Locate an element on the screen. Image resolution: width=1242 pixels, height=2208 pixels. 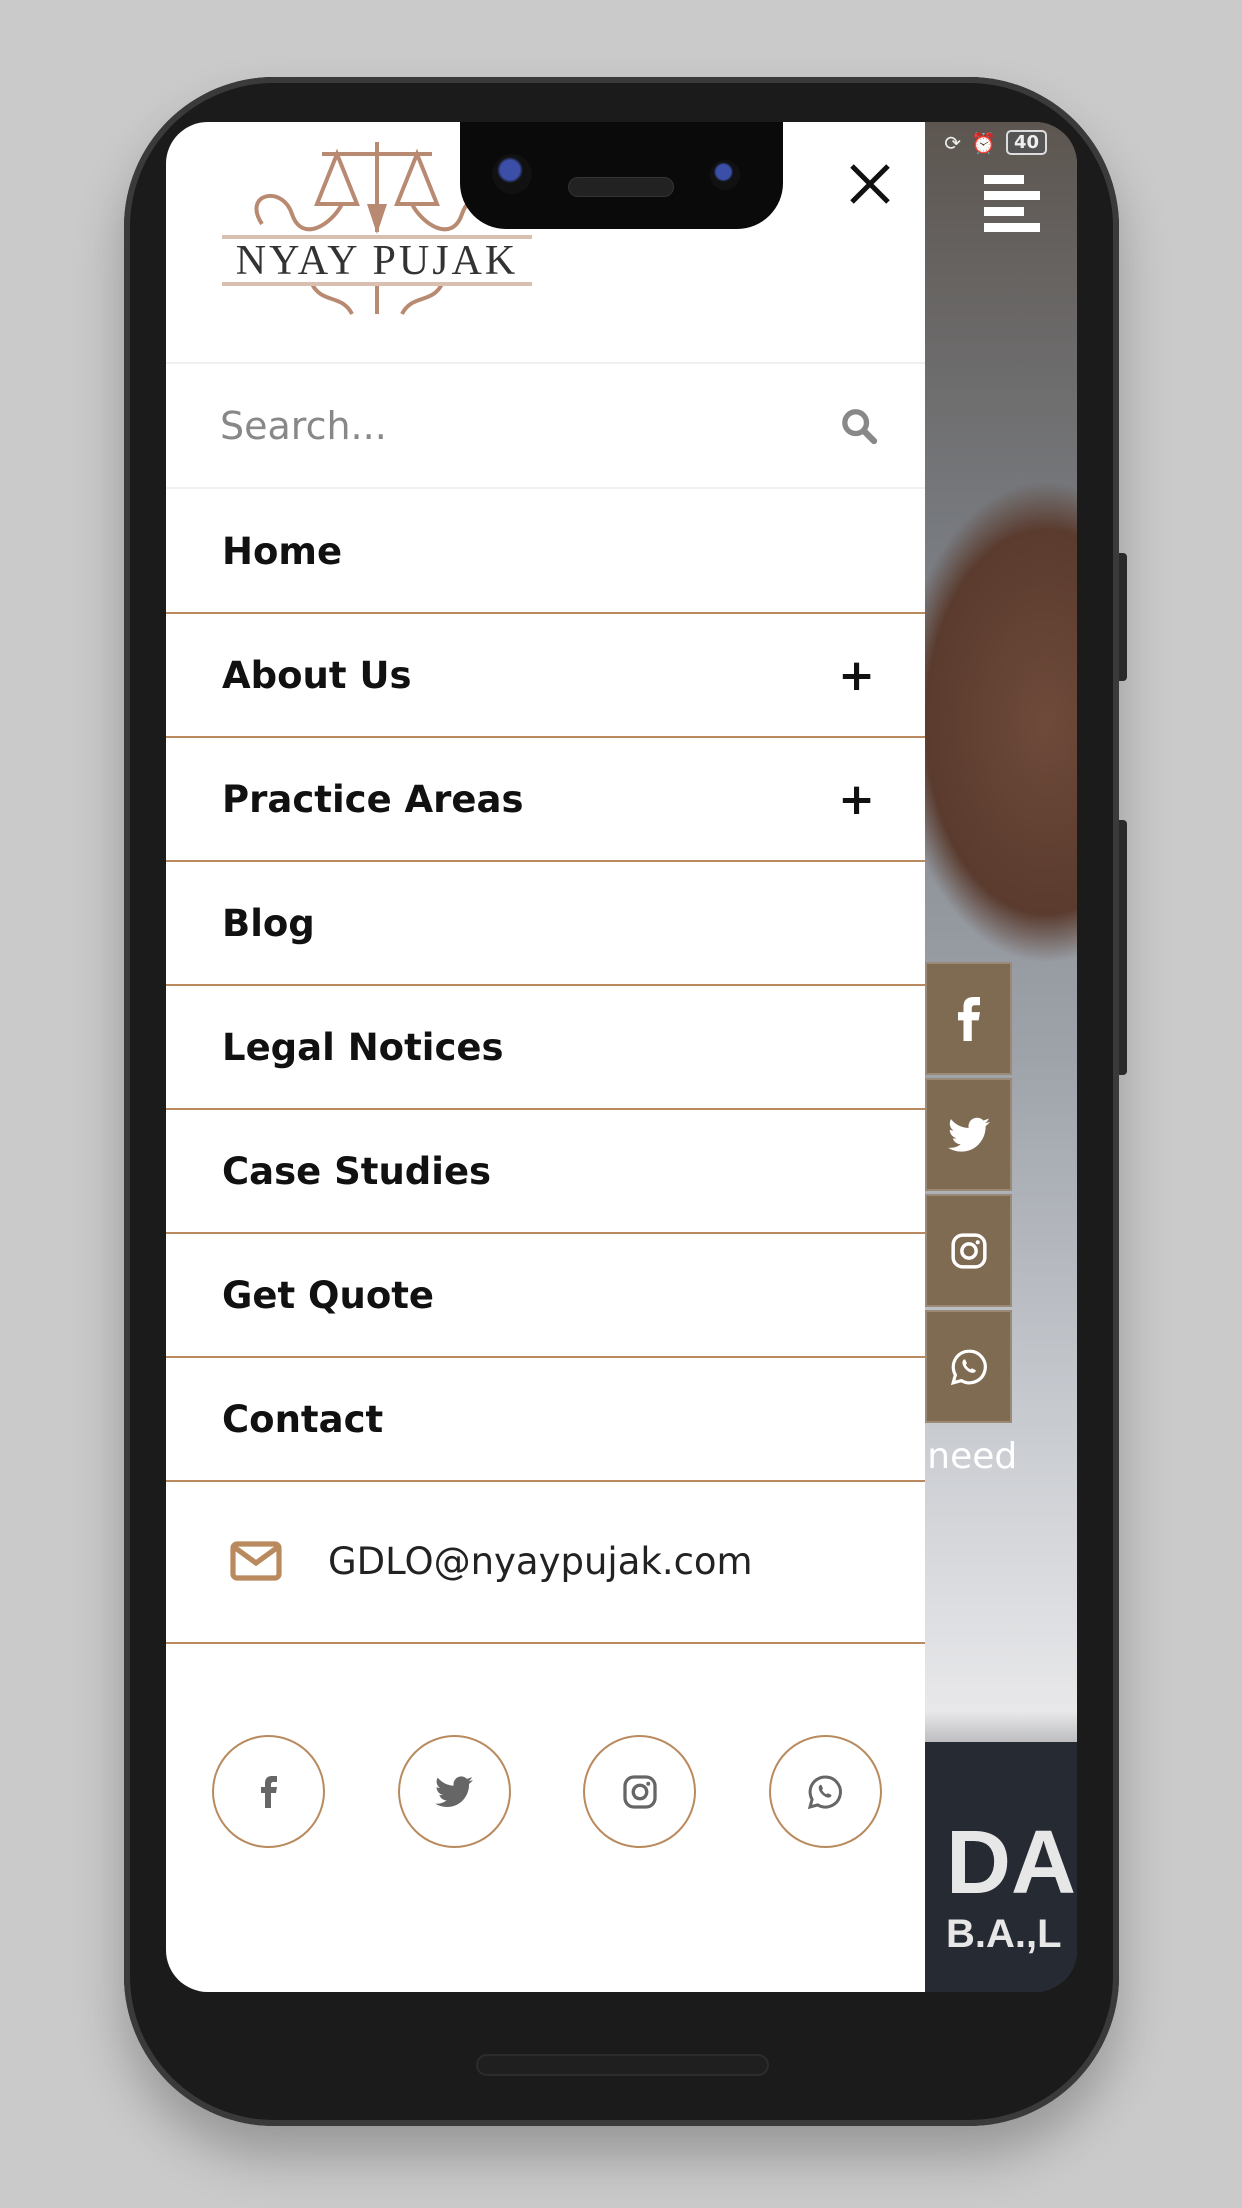
menu-item-label: About Us is located at coordinates (317, 675).